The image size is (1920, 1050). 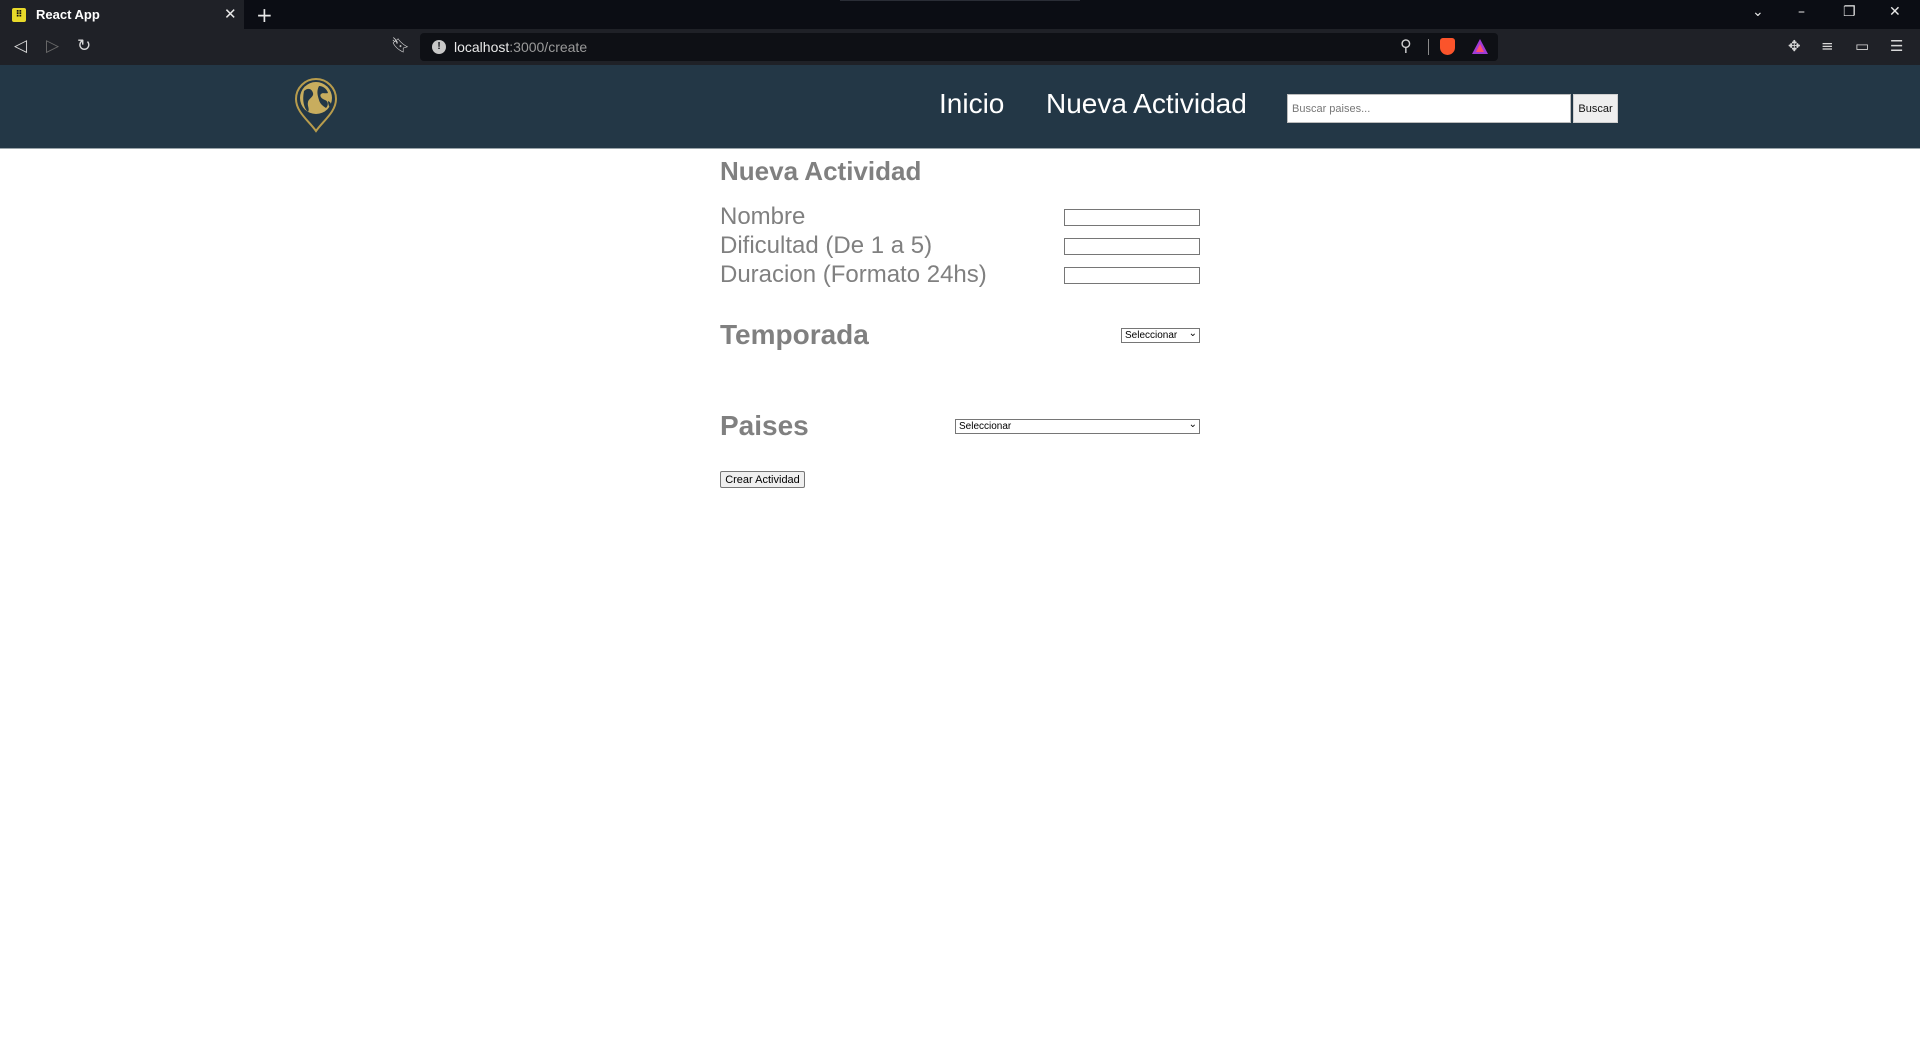 What do you see at coordinates (971, 104) in the screenshot?
I see `nav-inicio: Inicio` at bounding box center [971, 104].